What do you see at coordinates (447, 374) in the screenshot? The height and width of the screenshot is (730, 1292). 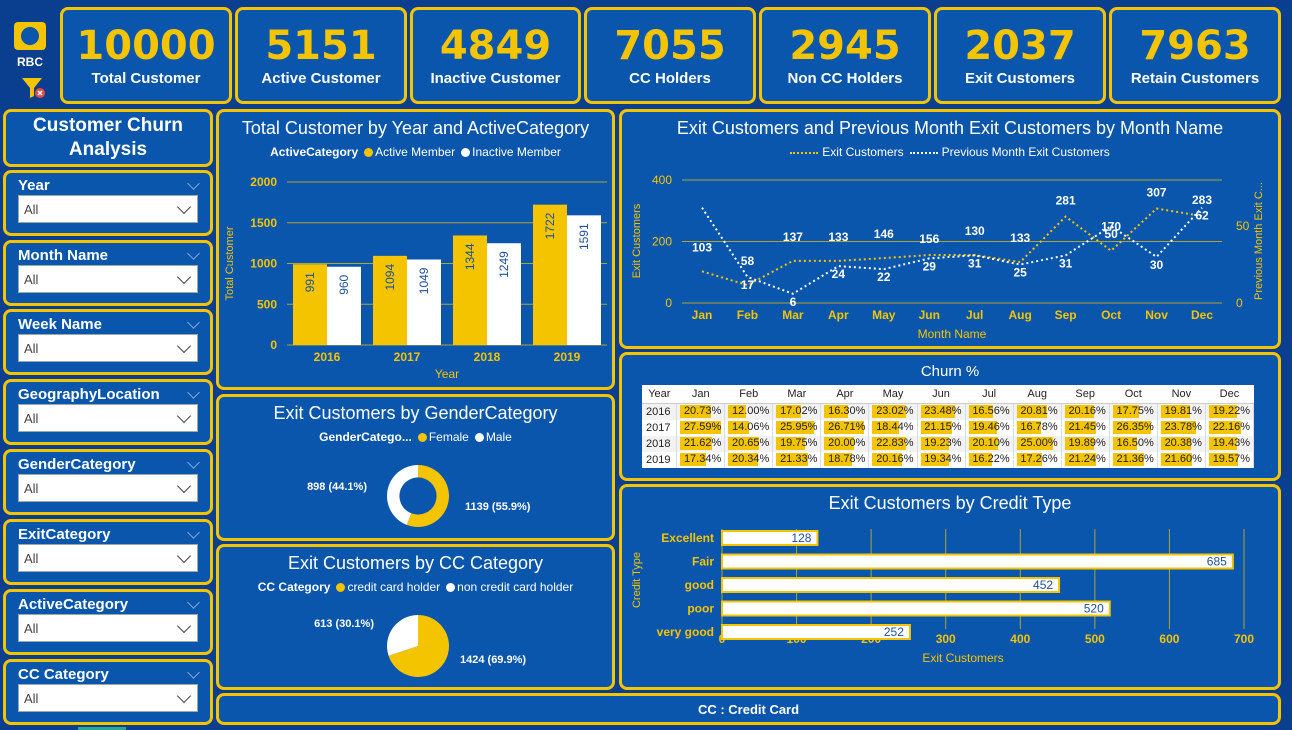 I see `x-axis-label: Year` at bounding box center [447, 374].